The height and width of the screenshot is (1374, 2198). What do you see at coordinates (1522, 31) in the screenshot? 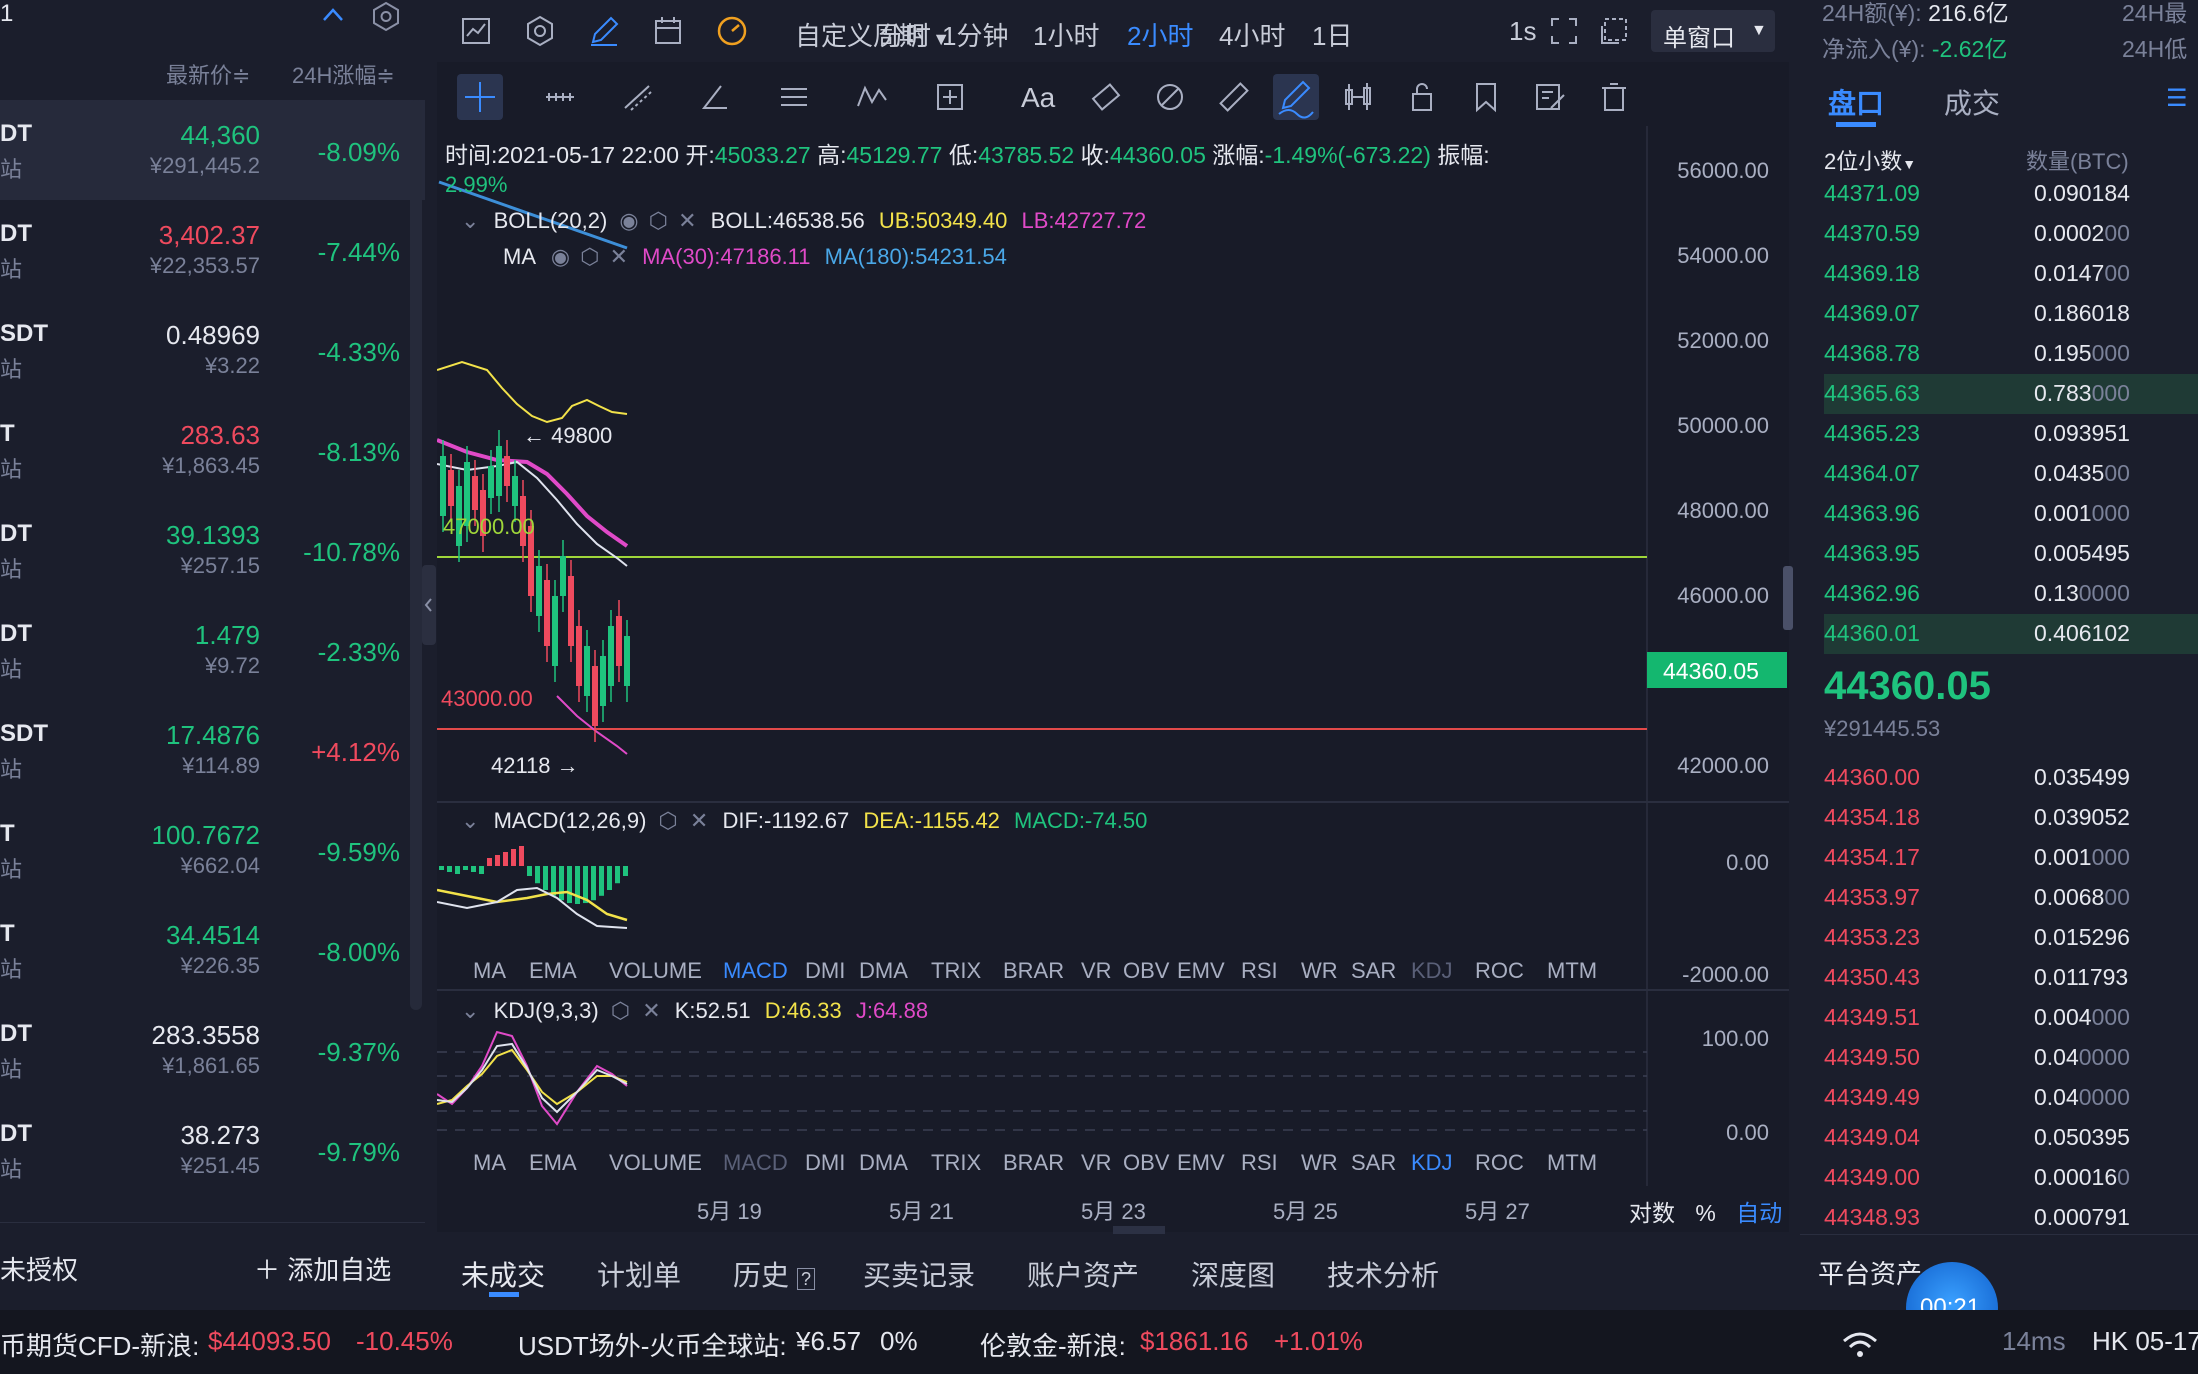
I see `refresh-interval: 1s` at bounding box center [1522, 31].